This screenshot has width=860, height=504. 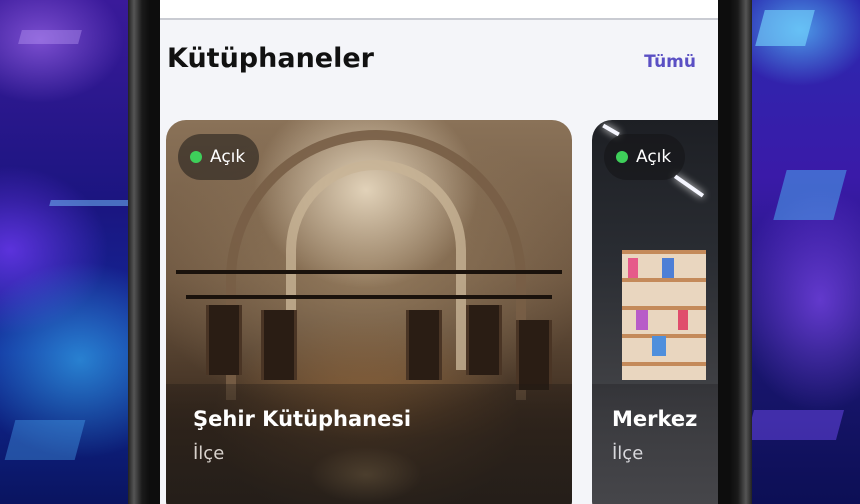 I want to click on photo-bookshelf, so click(x=664, y=315).